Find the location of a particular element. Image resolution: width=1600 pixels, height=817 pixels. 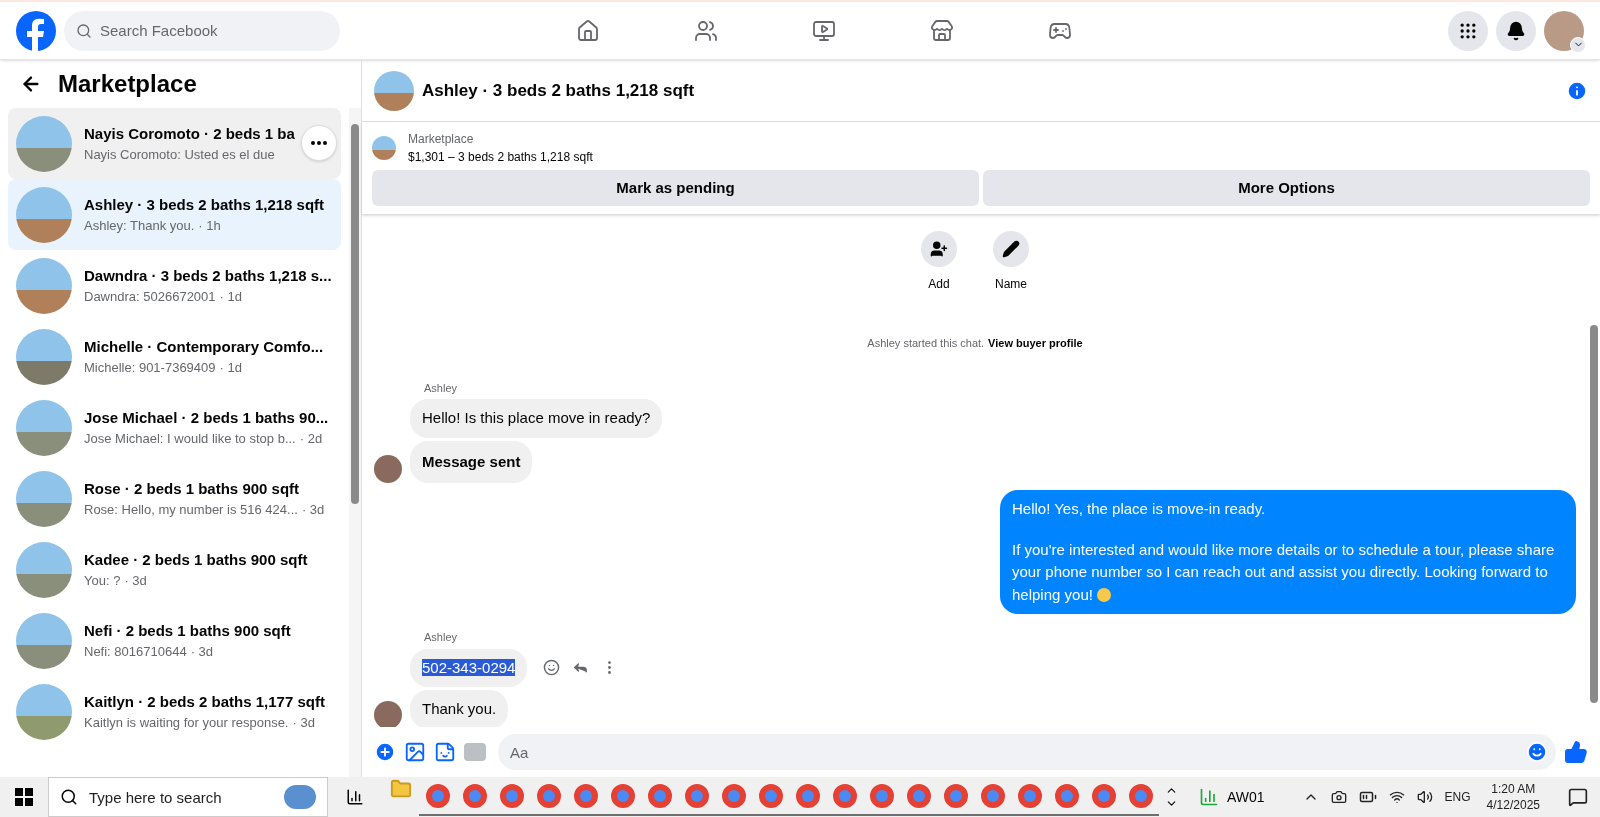

conversation-preview: You: ? is located at coordinates (102, 581).